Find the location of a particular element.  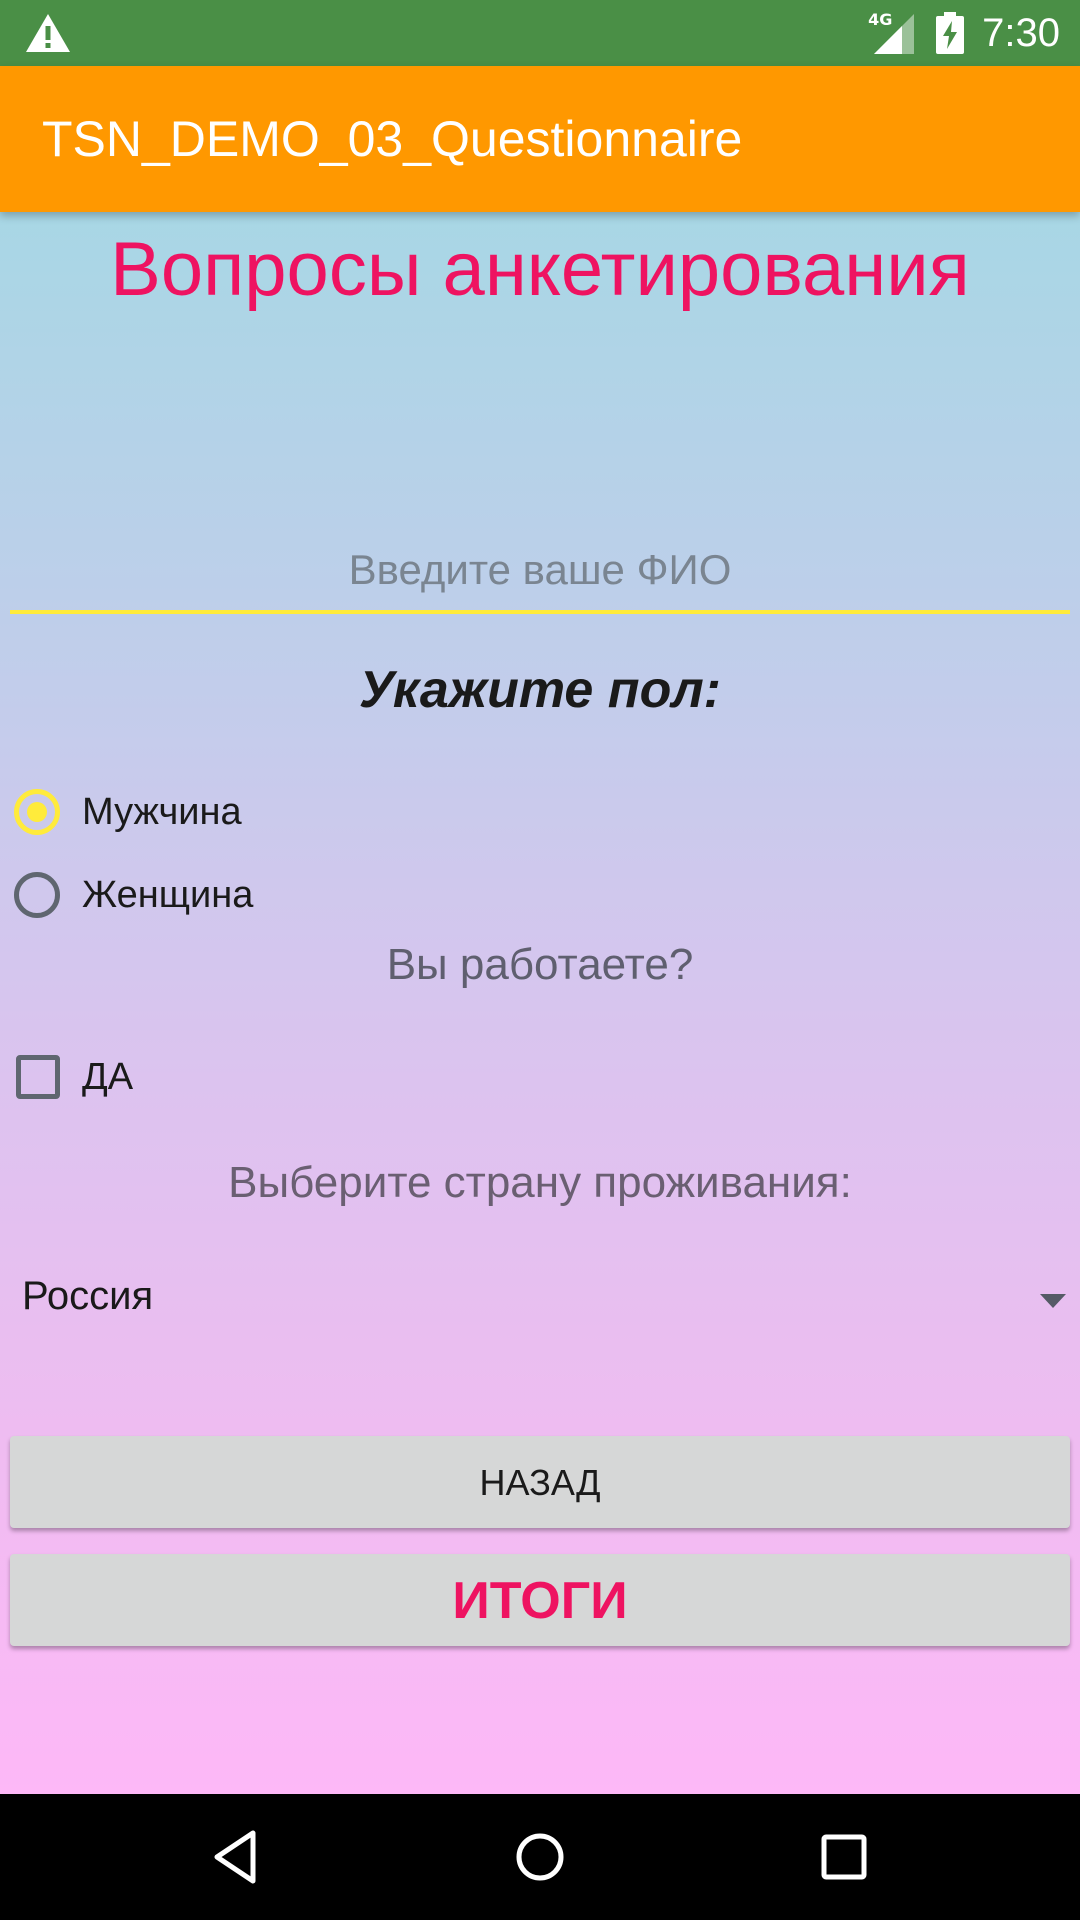

home-icon is located at coordinates (540, 1857).